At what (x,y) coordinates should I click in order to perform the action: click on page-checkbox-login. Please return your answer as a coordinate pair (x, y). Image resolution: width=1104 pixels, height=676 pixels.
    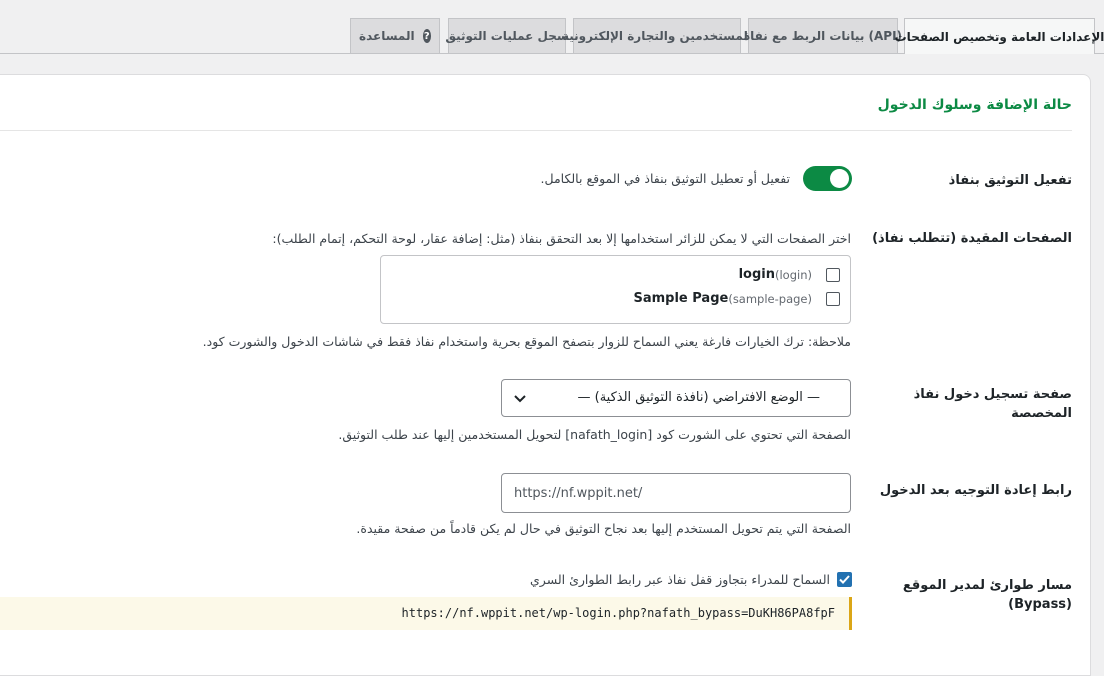
    Looking at the image, I should click on (833, 274).